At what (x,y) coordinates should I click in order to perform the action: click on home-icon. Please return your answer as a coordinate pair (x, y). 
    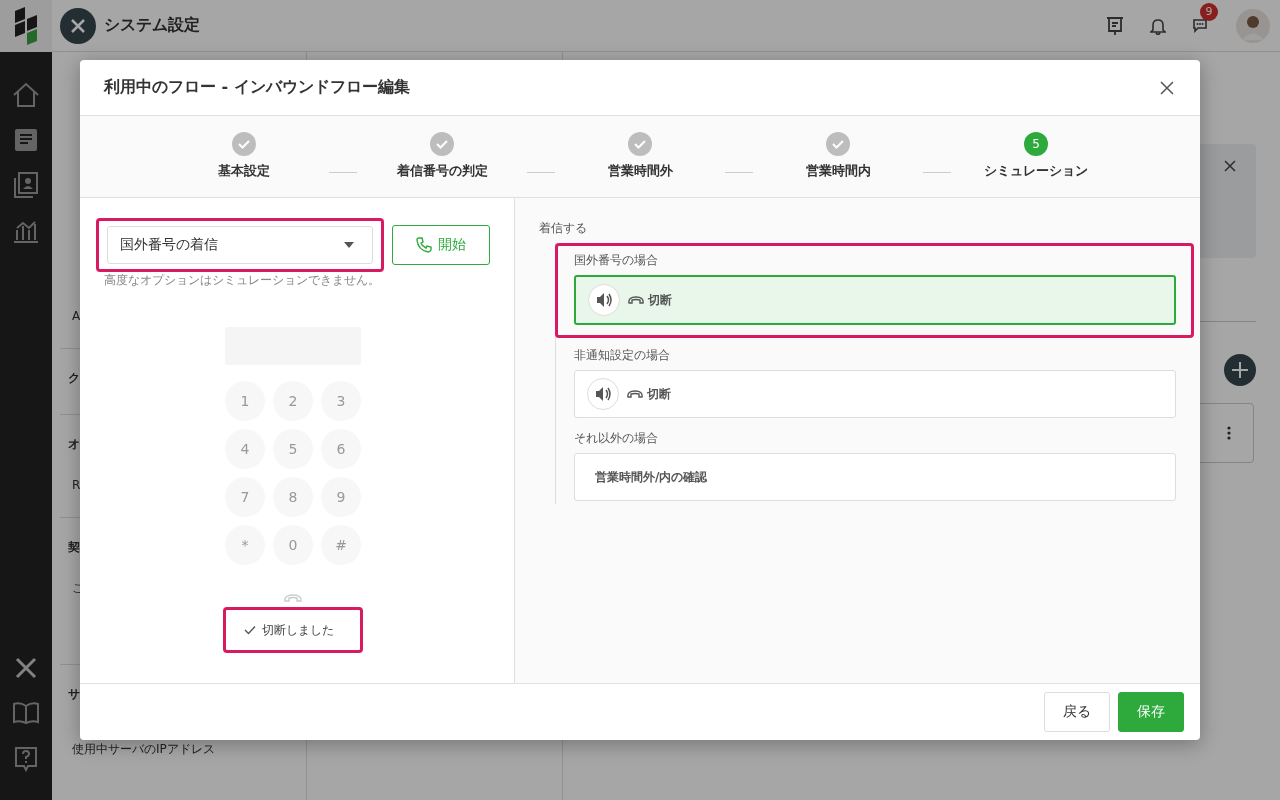
    Looking at the image, I should click on (26, 95).